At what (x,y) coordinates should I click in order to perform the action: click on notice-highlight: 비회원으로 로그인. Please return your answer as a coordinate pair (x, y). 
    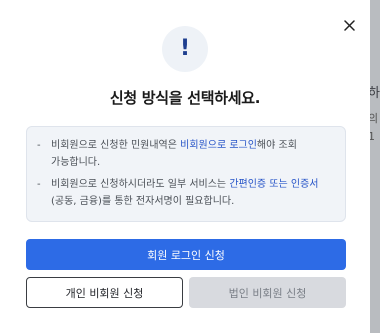
    Looking at the image, I should click on (218, 145).